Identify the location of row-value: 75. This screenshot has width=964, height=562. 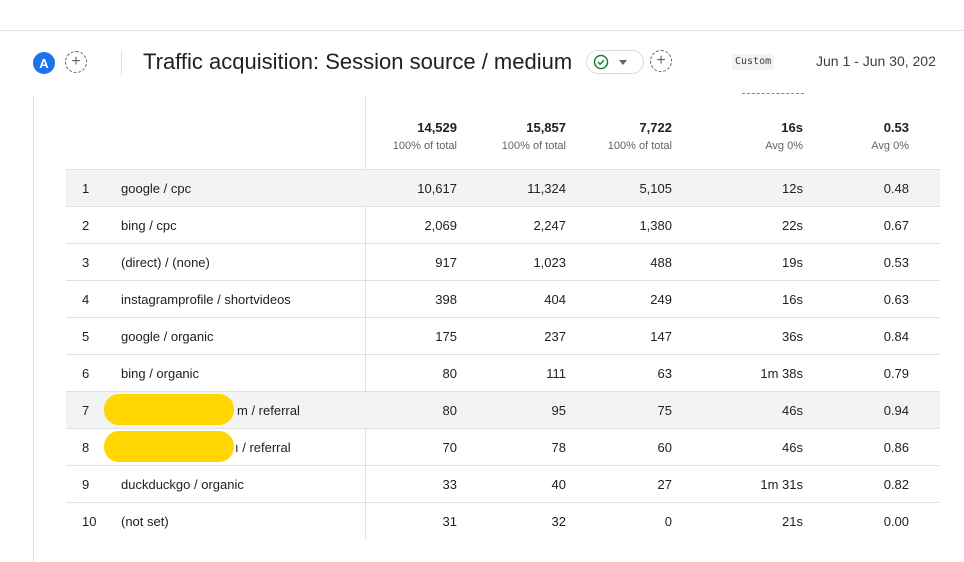
(664, 410).